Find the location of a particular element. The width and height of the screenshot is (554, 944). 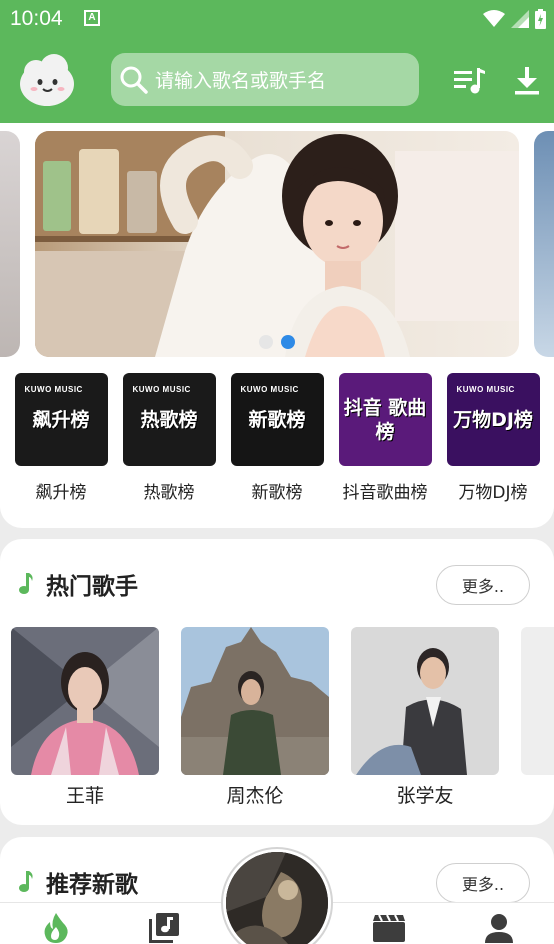

section-title: 推荐新歌 is located at coordinates (92, 885).